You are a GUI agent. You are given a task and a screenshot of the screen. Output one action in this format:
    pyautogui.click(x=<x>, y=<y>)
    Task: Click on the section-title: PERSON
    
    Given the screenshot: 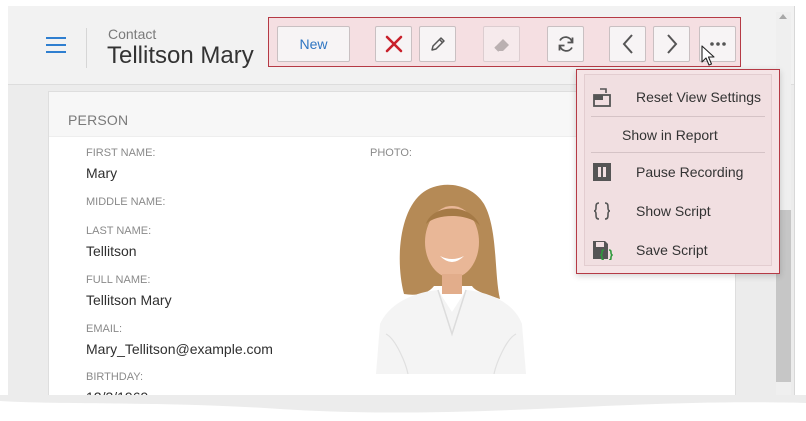 What is the action you would take?
    pyautogui.click(x=98, y=120)
    